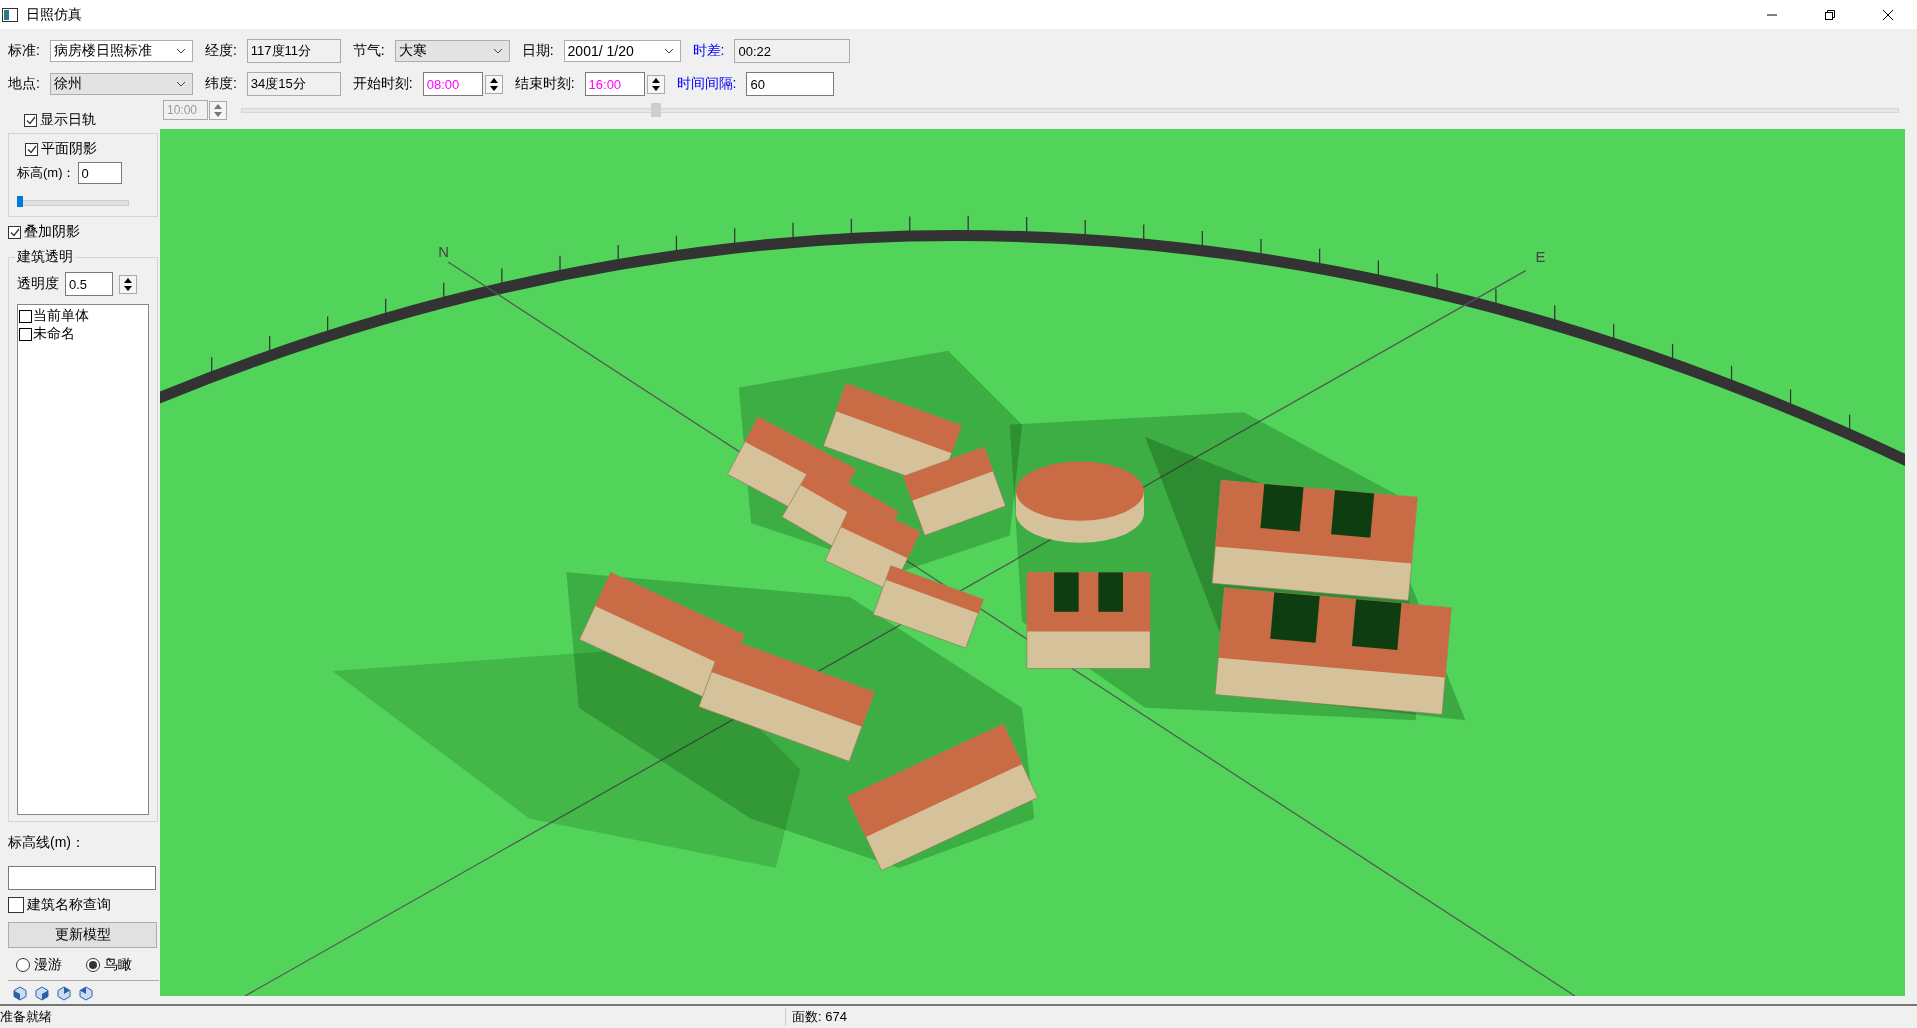 The height and width of the screenshot is (1028, 1917). Describe the element at coordinates (545, 84) in the screenshot. I see `field-label: 结束时刻:` at that location.